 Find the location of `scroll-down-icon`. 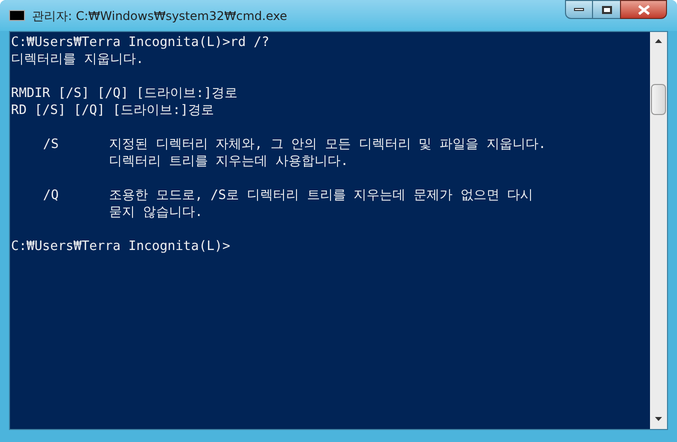

scroll-down-icon is located at coordinates (658, 419).